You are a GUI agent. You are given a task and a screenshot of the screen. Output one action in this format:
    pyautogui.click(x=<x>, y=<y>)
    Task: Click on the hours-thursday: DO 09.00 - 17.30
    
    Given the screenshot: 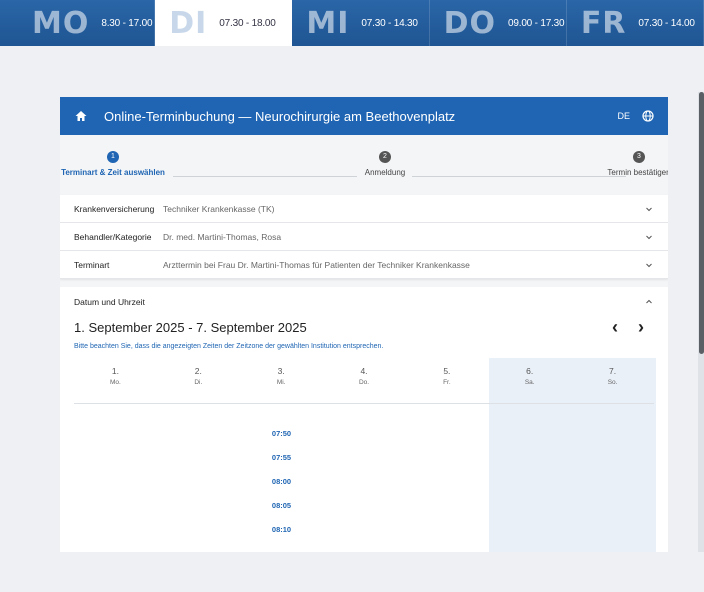 What is the action you would take?
    pyautogui.click(x=498, y=23)
    